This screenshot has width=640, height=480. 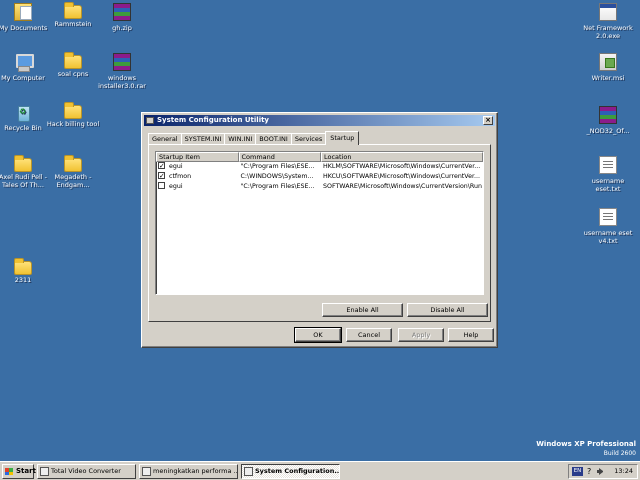 I want to click on start-label: Start, so click(x=26, y=471).